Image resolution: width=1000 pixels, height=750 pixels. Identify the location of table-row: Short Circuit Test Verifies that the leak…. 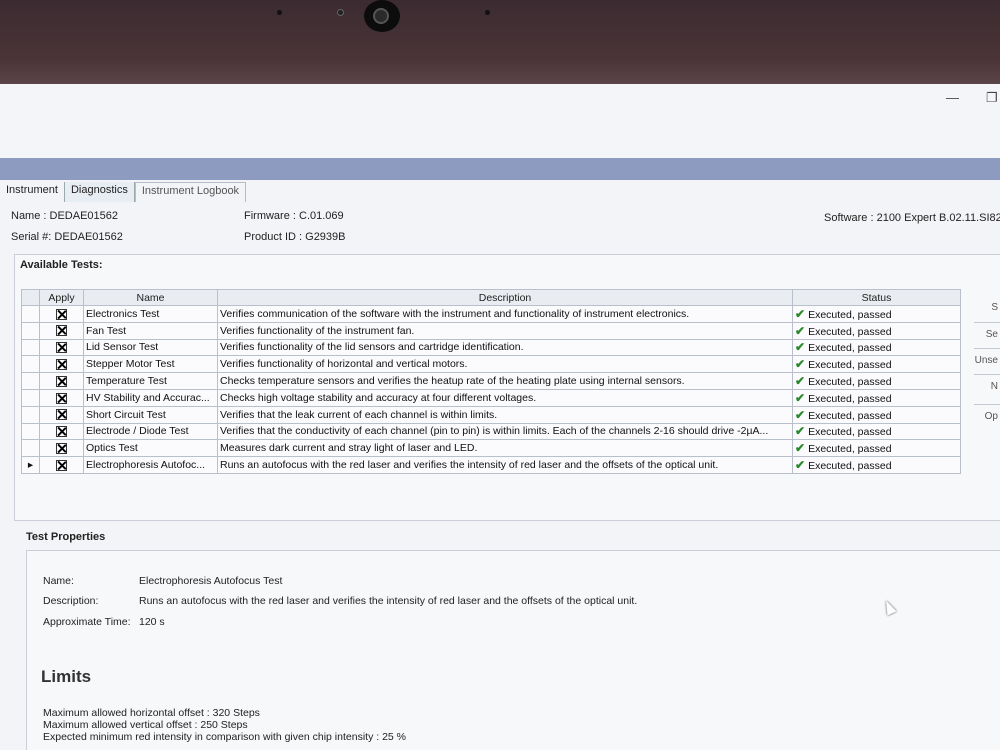
(491, 414).